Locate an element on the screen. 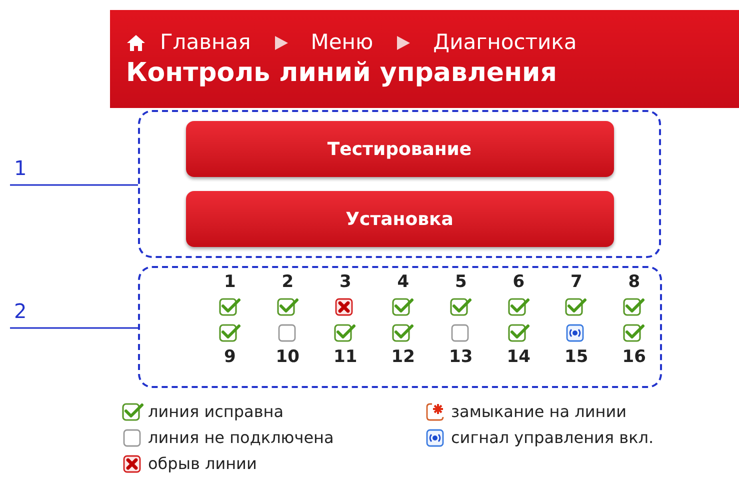 The image size is (739, 481). callout-number: 1 is located at coordinates (20, 168).